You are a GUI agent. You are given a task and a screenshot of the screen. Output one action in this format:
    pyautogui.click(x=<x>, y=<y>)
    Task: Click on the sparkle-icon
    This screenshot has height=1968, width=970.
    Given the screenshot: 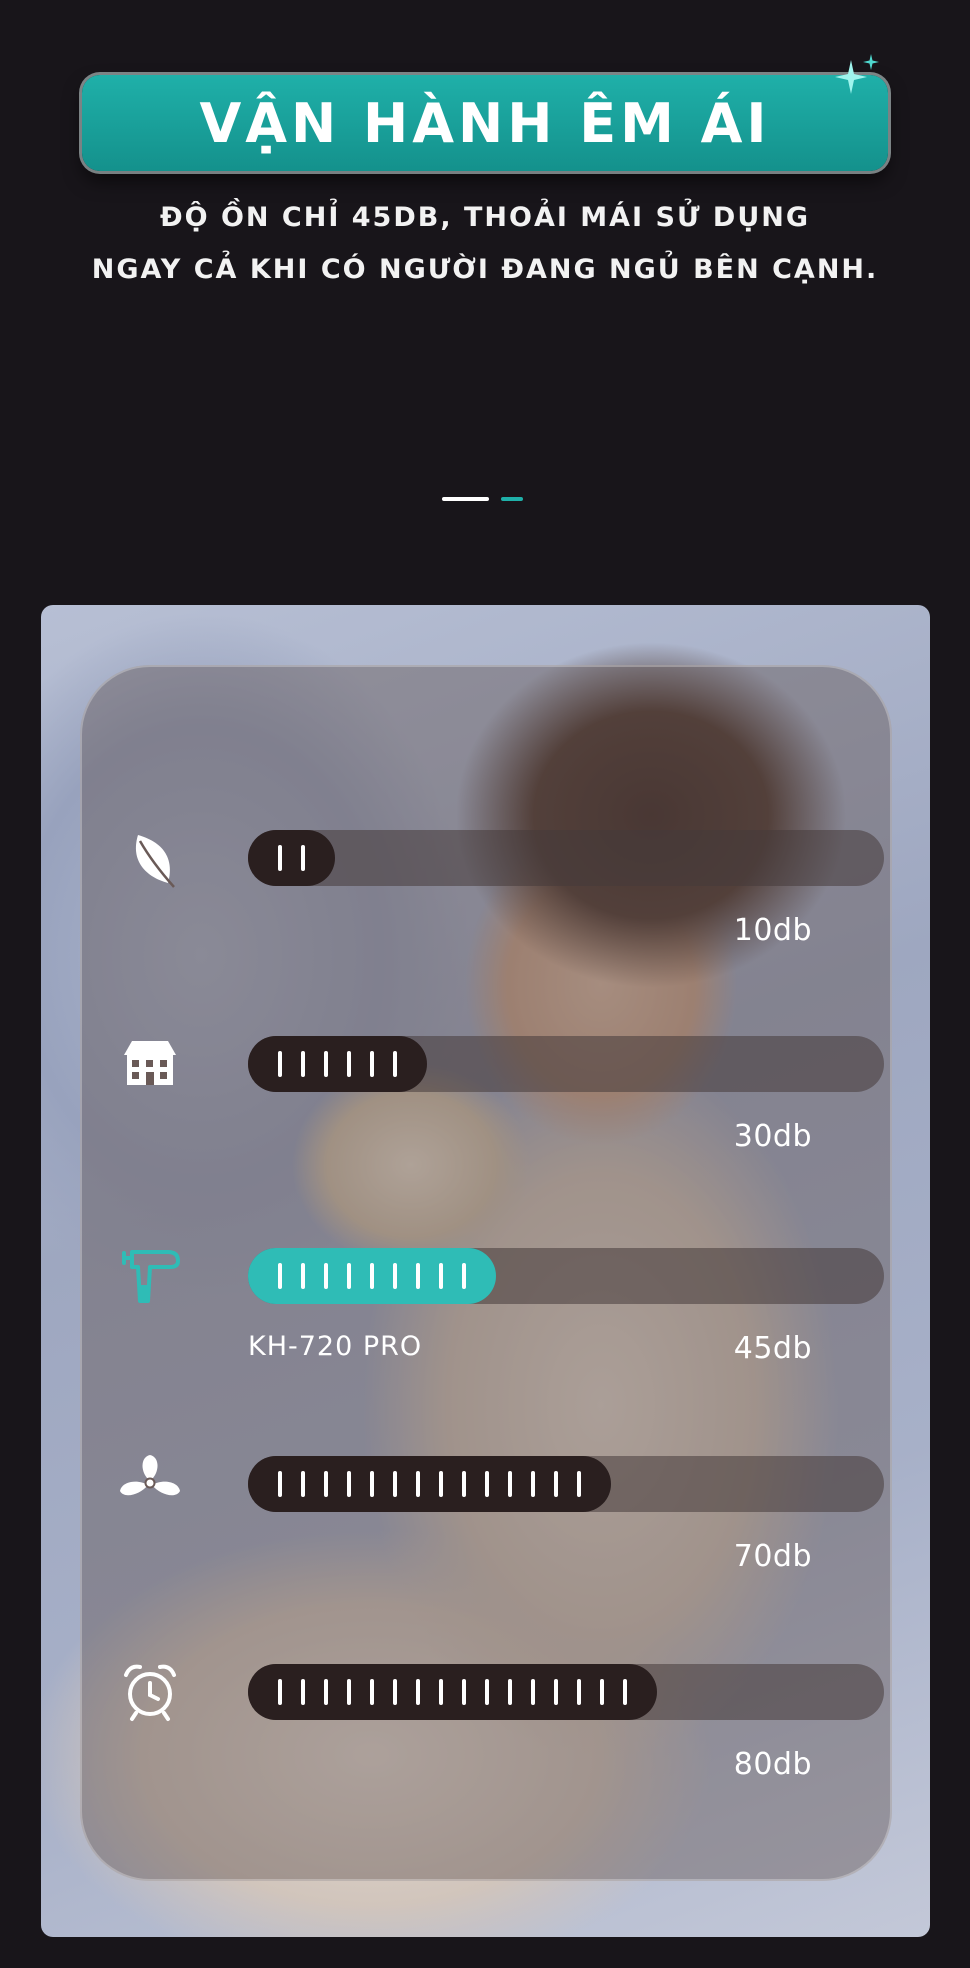 What is the action you would take?
    pyautogui.click(x=857, y=74)
    